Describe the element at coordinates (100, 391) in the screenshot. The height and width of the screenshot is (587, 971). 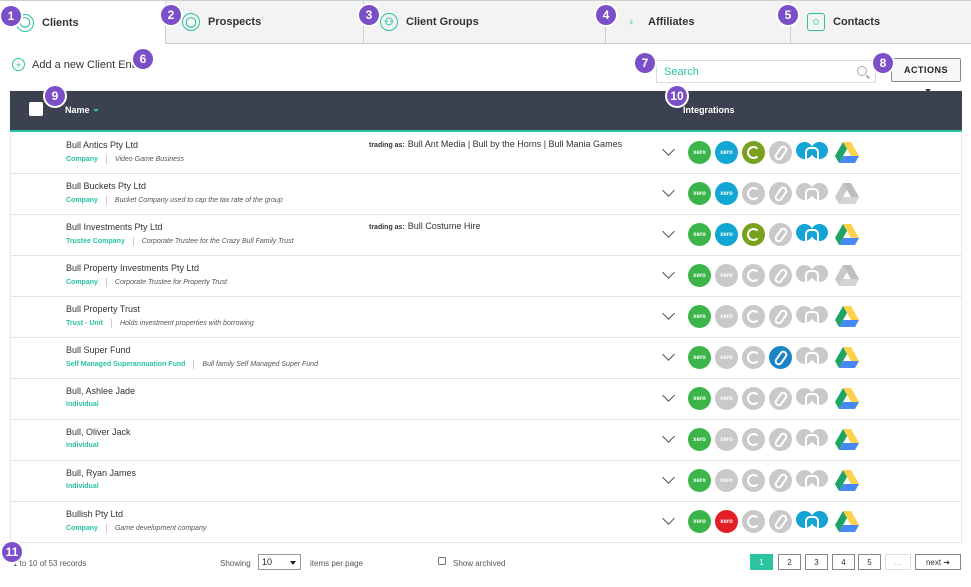
I see `entity-name: Bull, Ashlee Jade` at that location.